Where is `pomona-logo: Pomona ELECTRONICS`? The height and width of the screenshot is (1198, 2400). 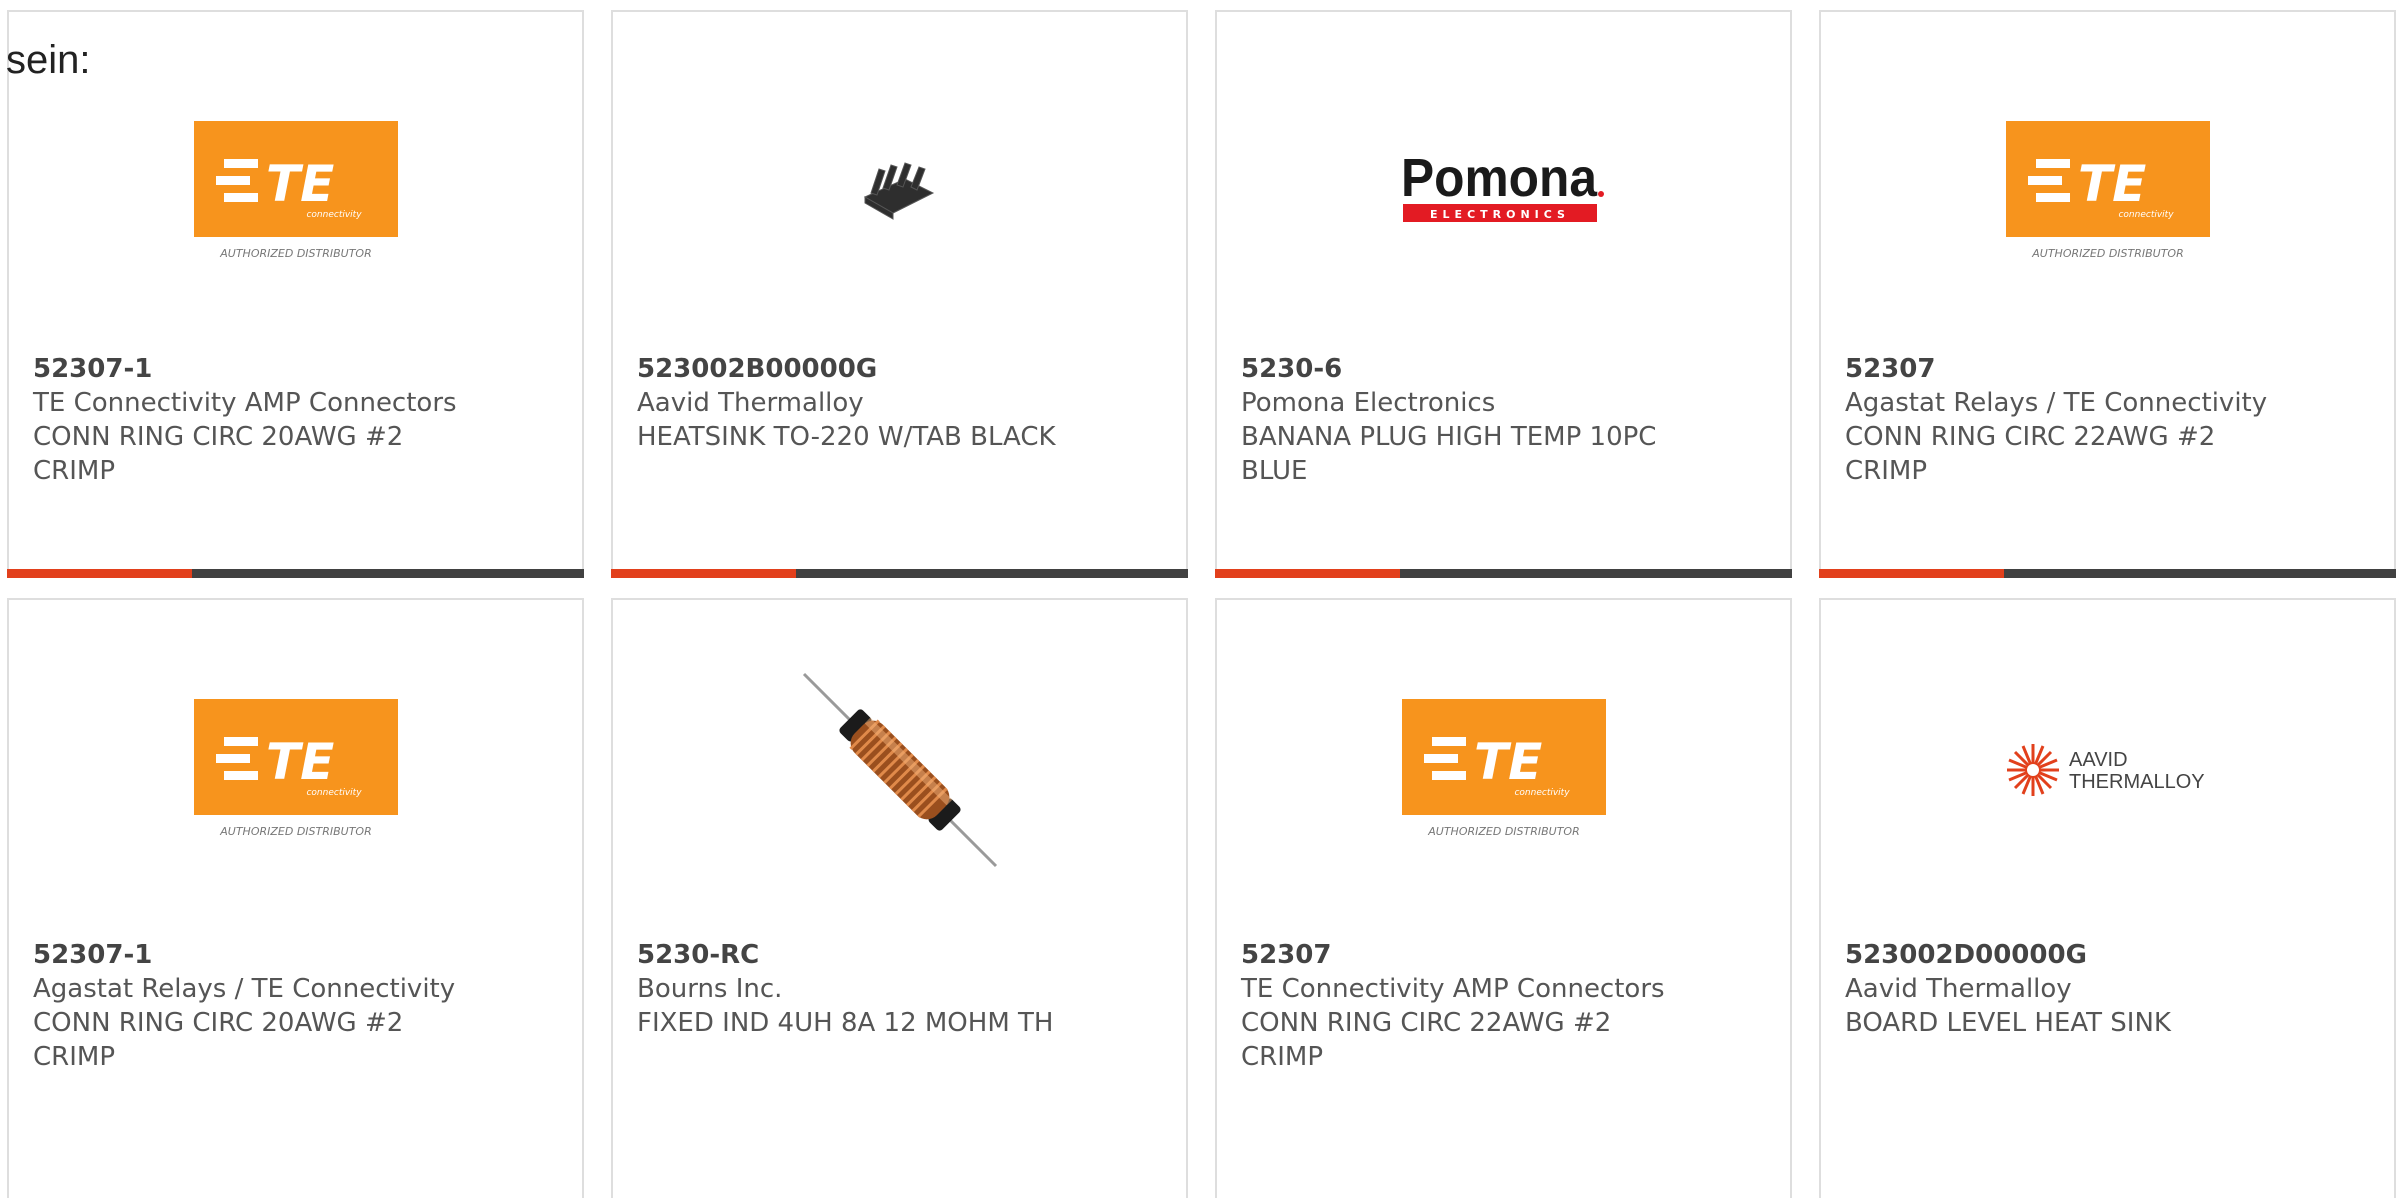 pomona-logo: Pomona ELECTRONICS is located at coordinates (1504, 192).